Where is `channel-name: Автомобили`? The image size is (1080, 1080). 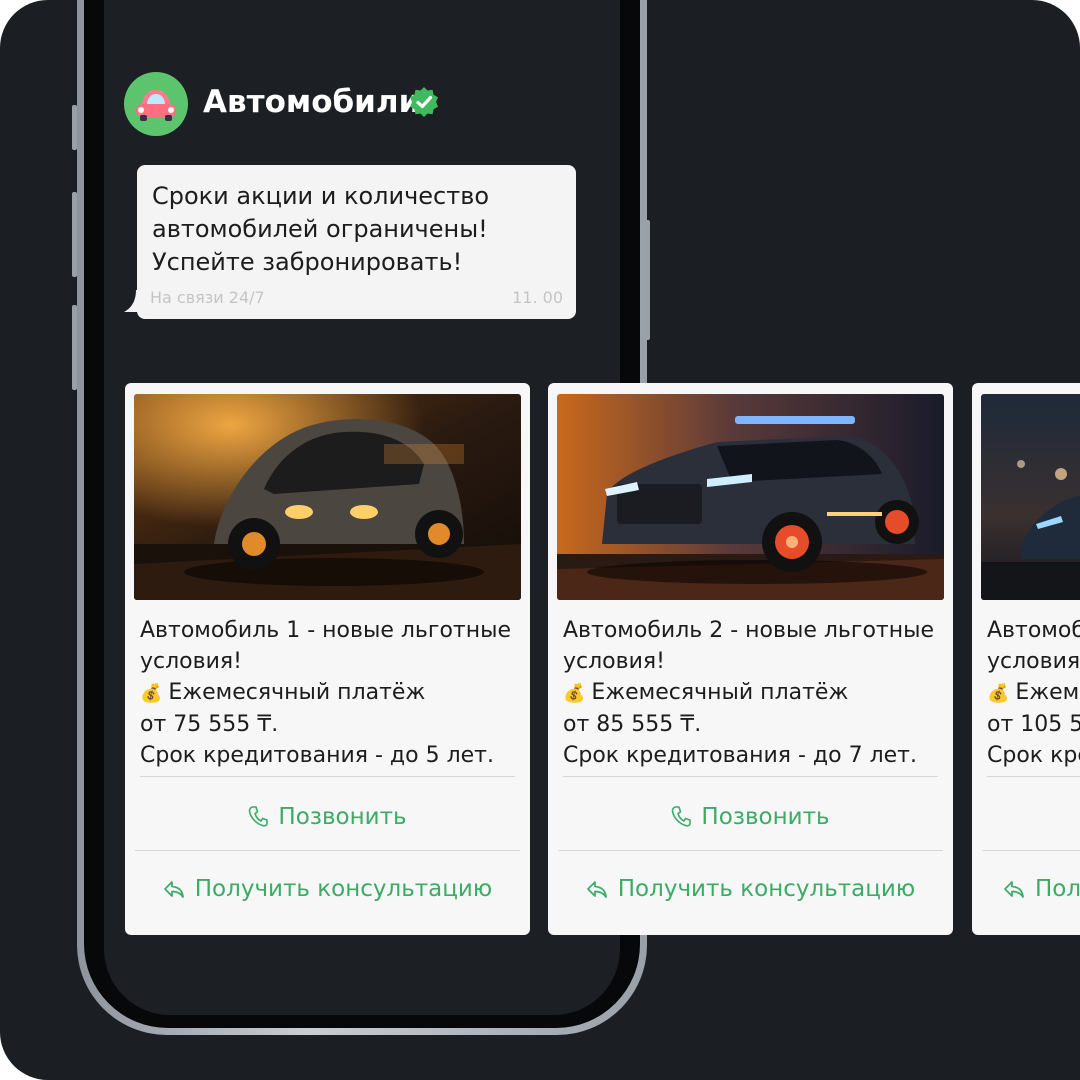 channel-name: Автомобили is located at coordinates (311, 102).